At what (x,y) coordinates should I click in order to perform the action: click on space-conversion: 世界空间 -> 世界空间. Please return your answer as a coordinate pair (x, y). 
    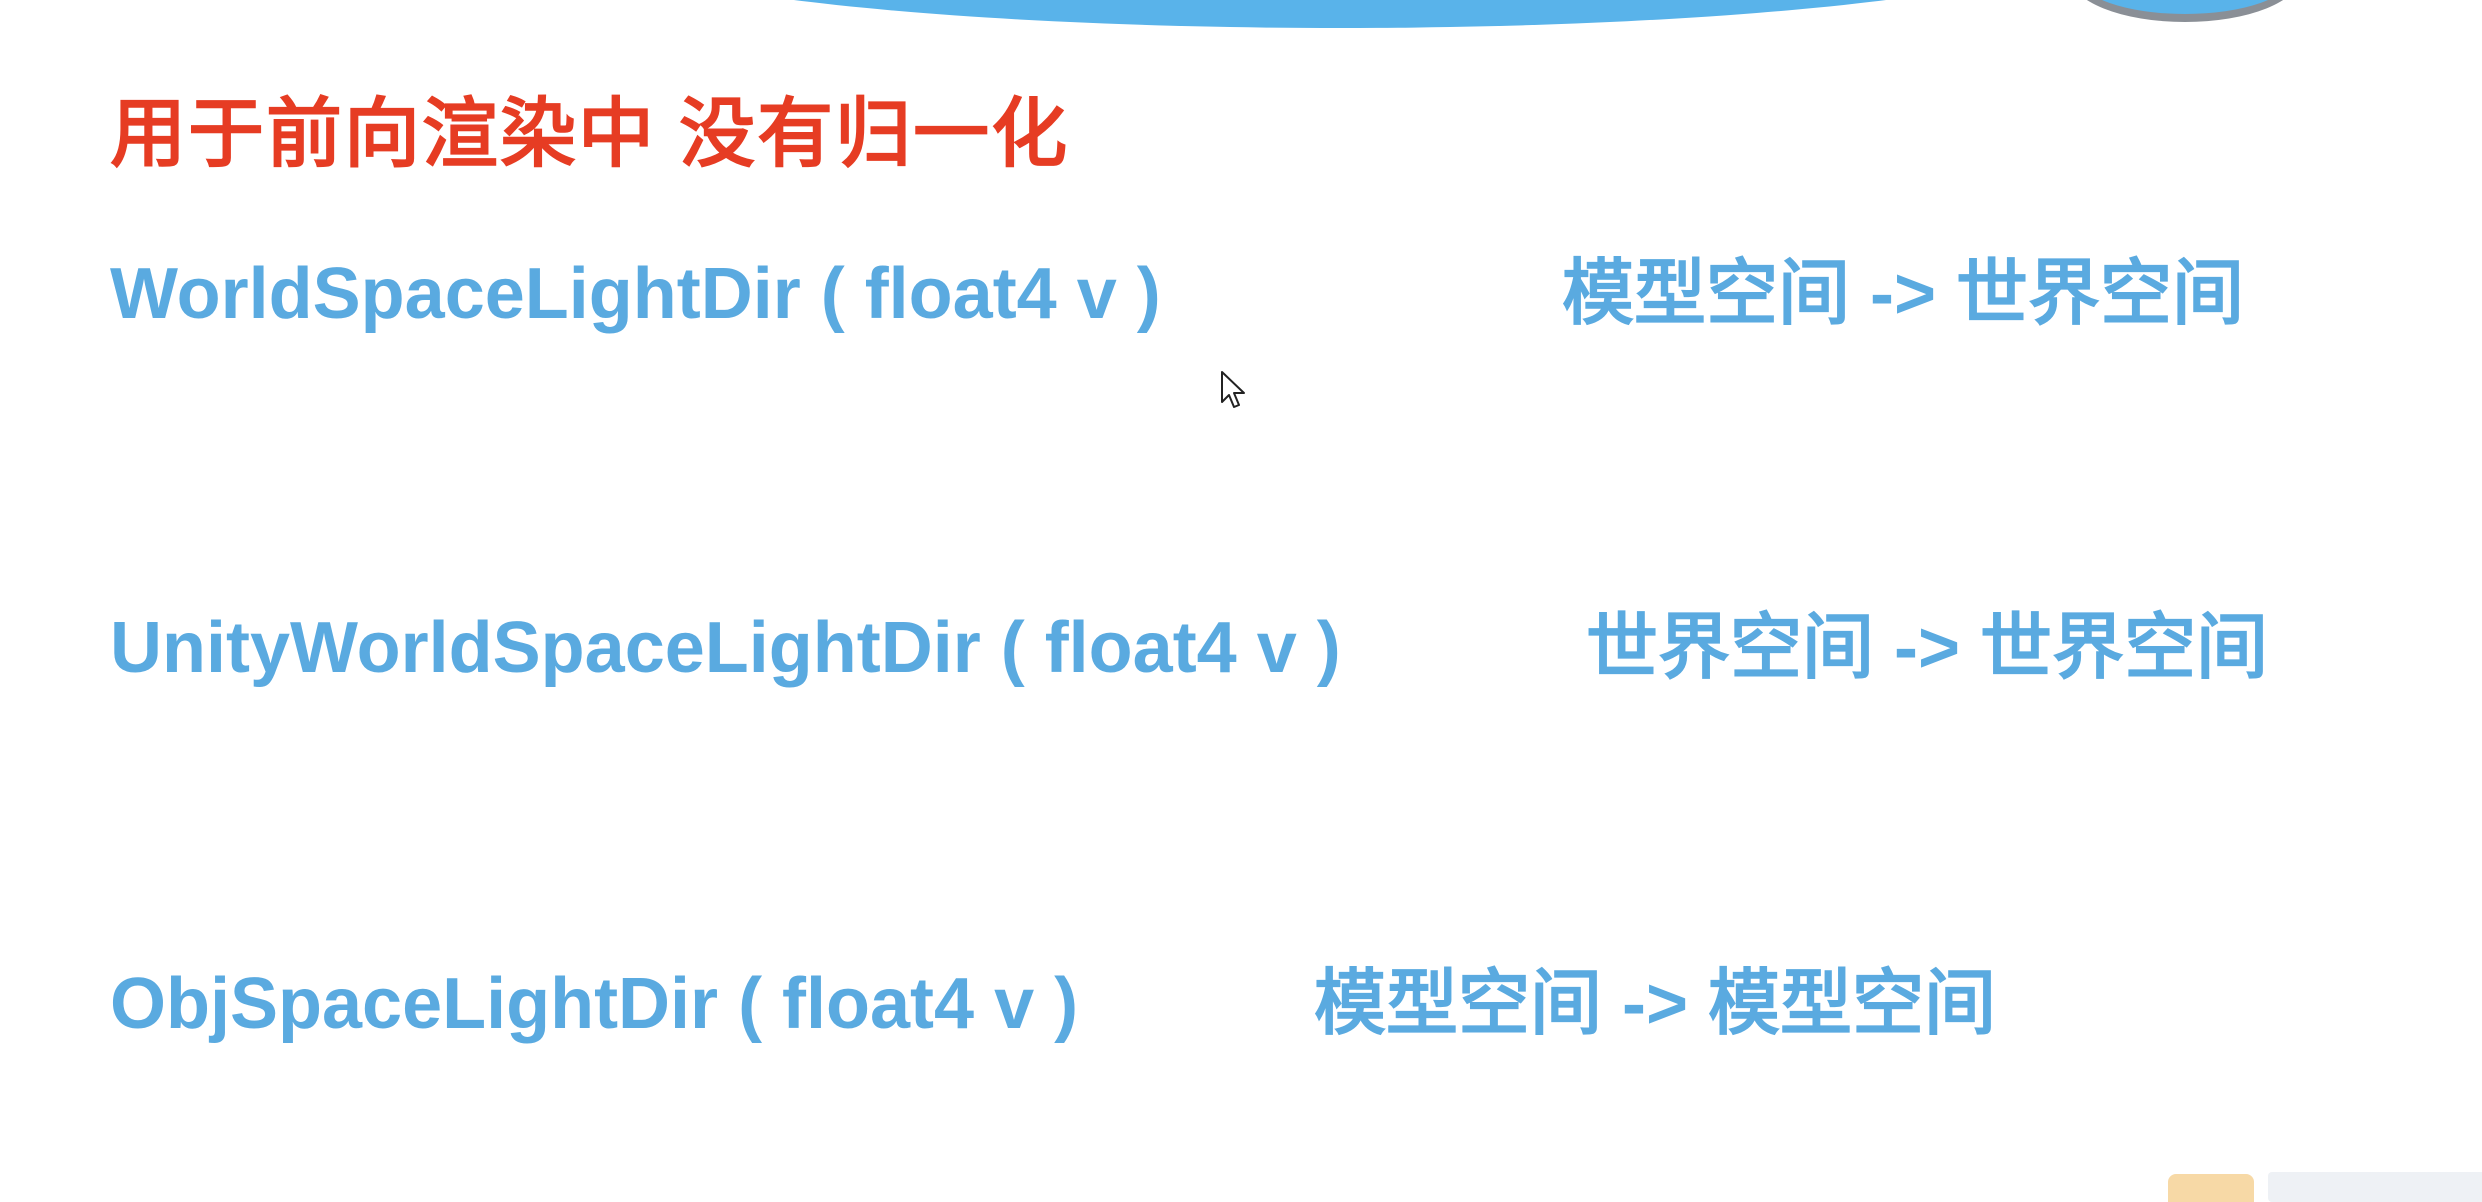
    Looking at the image, I should click on (1927, 648).